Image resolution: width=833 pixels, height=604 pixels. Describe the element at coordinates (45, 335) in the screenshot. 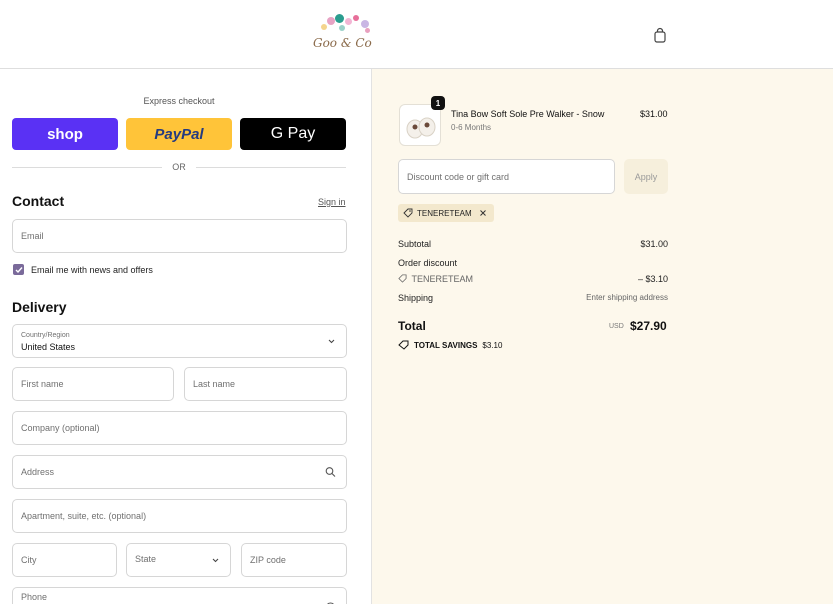

I see `country-label: Country/Region` at that location.